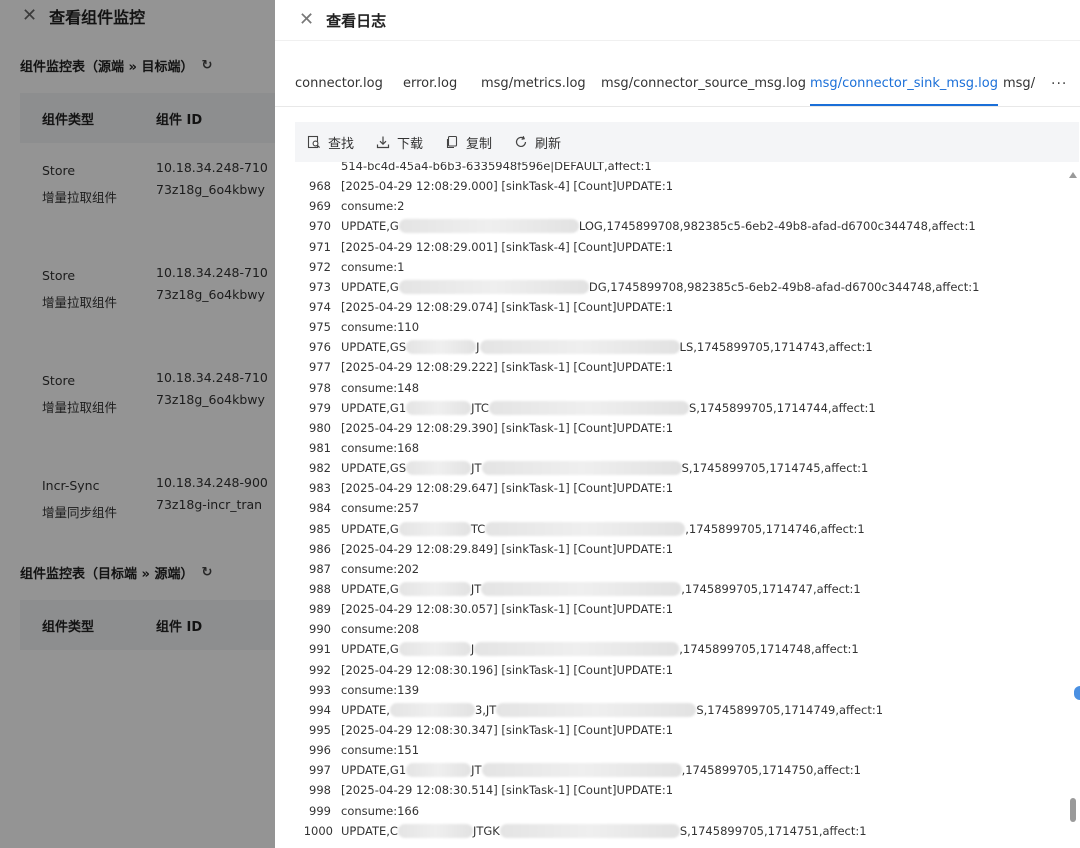 This screenshot has height=848, width=1080. Describe the element at coordinates (320, 528) in the screenshot. I see `line-number: 985` at that location.